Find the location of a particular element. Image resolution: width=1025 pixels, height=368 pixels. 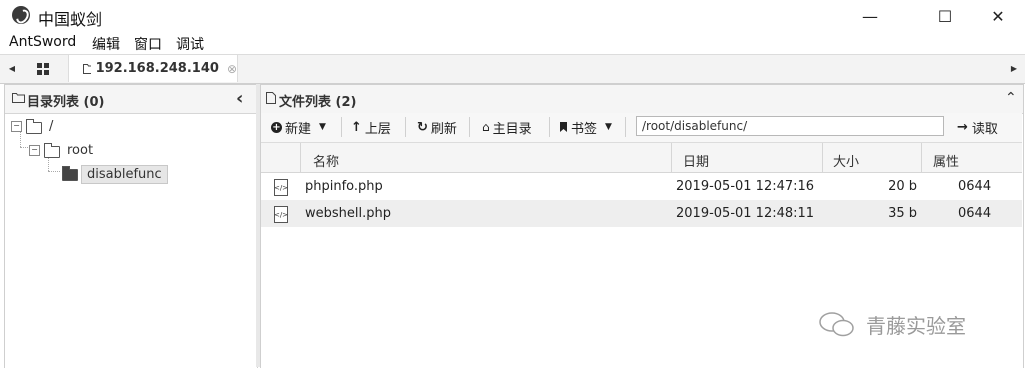

file-panel-header: 文件列表 (2) ⌃ is located at coordinates (642, 99).